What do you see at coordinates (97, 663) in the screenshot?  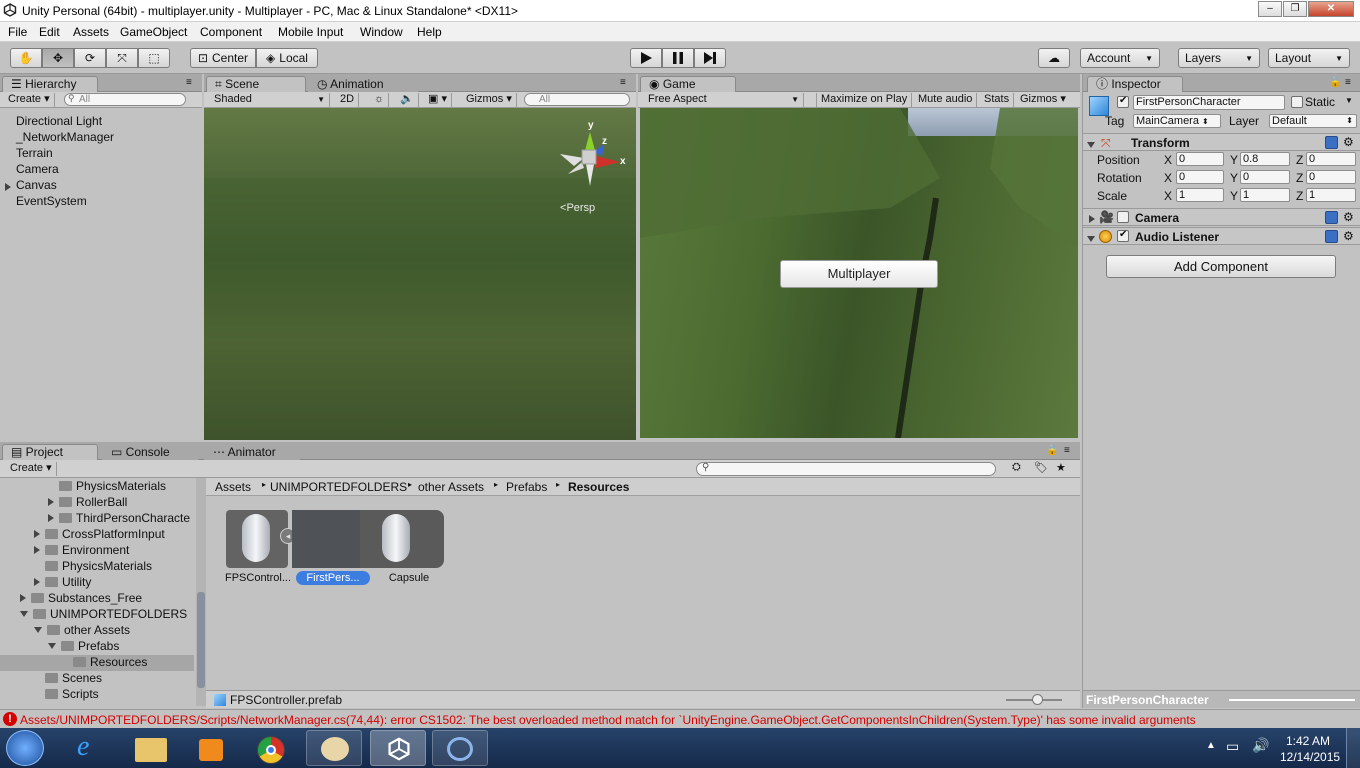 I see `tree-item-selected: Resources` at bounding box center [97, 663].